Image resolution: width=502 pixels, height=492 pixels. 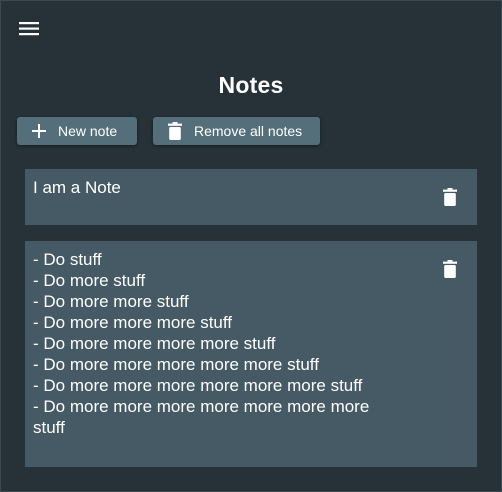 I want to click on page-title: Notes, so click(x=251, y=85).